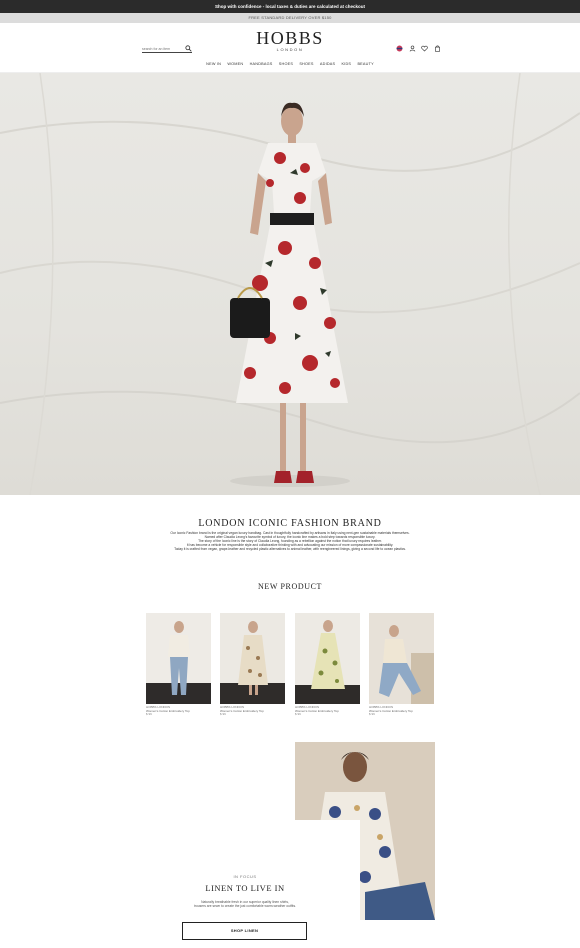  Describe the element at coordinates (290, 18) in the screenshot. I see `shipping-banner: FREE STANDARD DELIVERY OVER $150` at that location.